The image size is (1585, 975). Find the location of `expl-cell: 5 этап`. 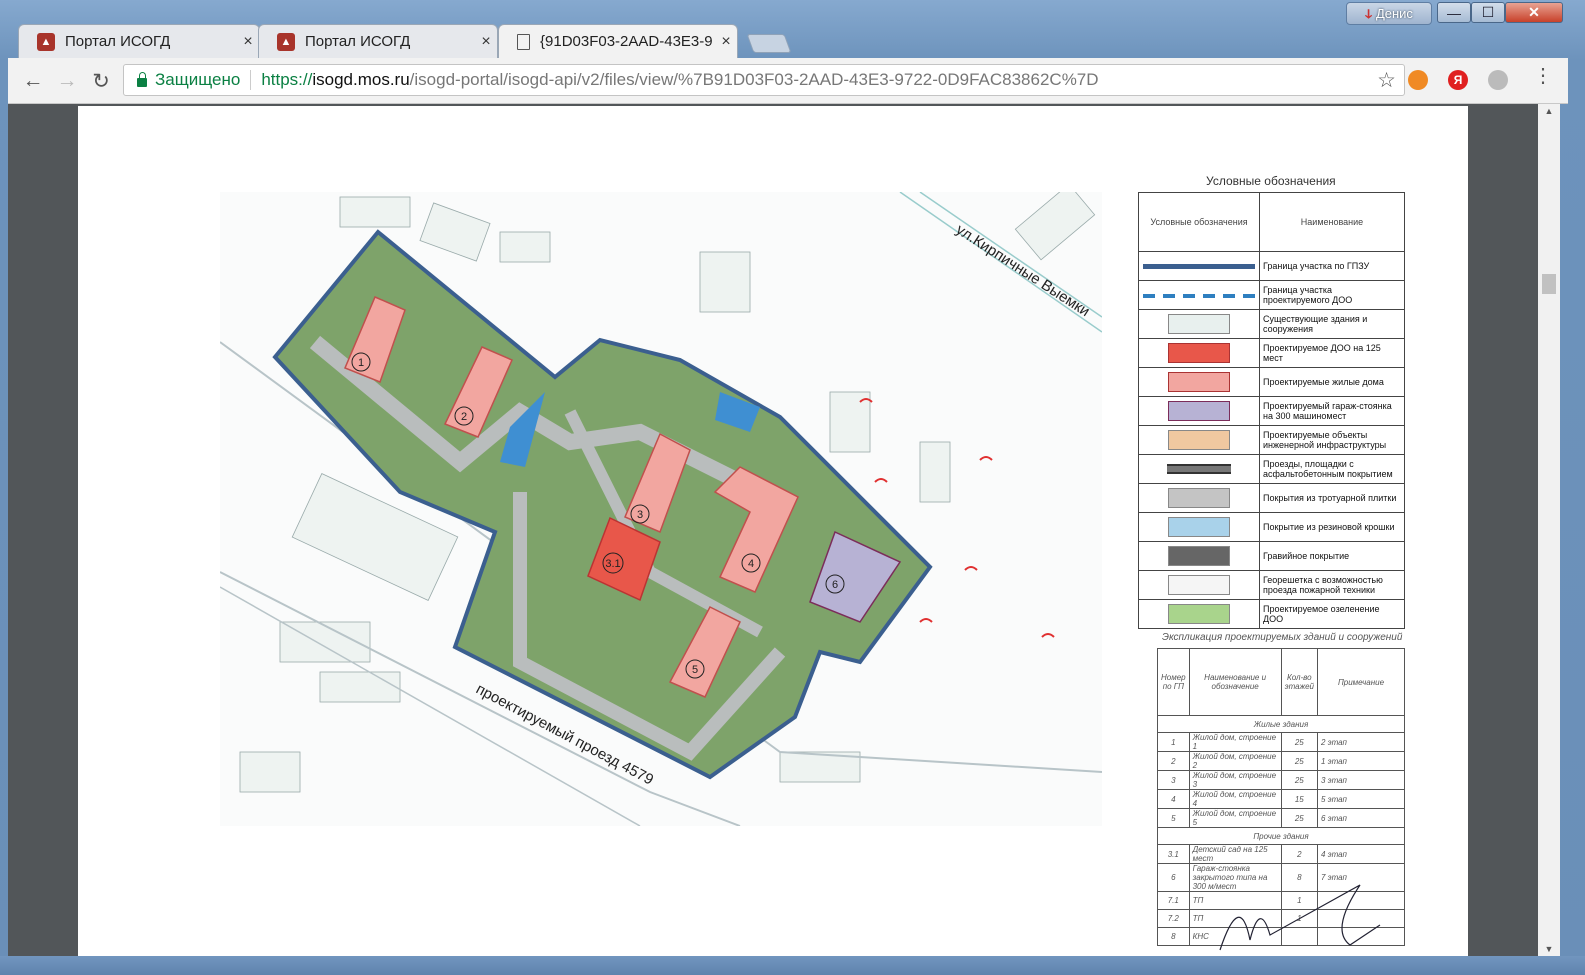

expl-cell: 5 этап is located at coordinates (1361, 799).